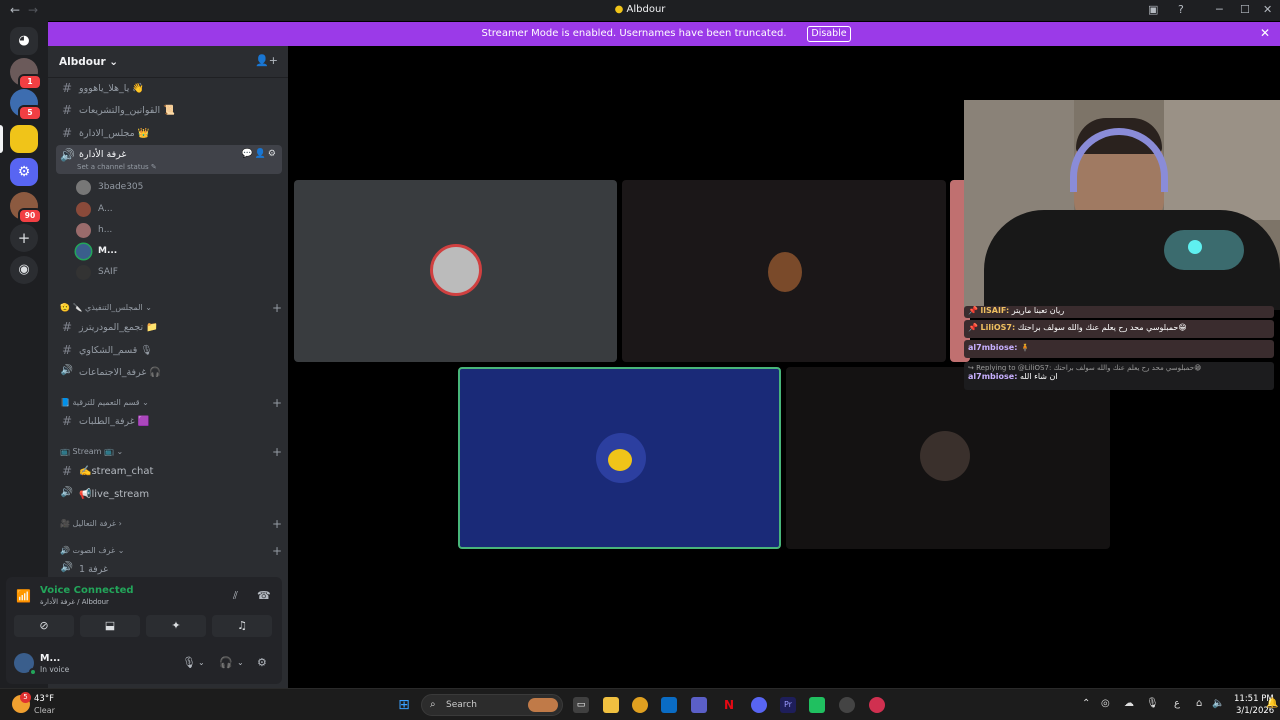 Image resolution: width=1280 pixels, height=720 pixels. Describe the element at coordinates (1086, 703) in the screenshot. I see `tray-overflow-icon: ⌃` at that location.